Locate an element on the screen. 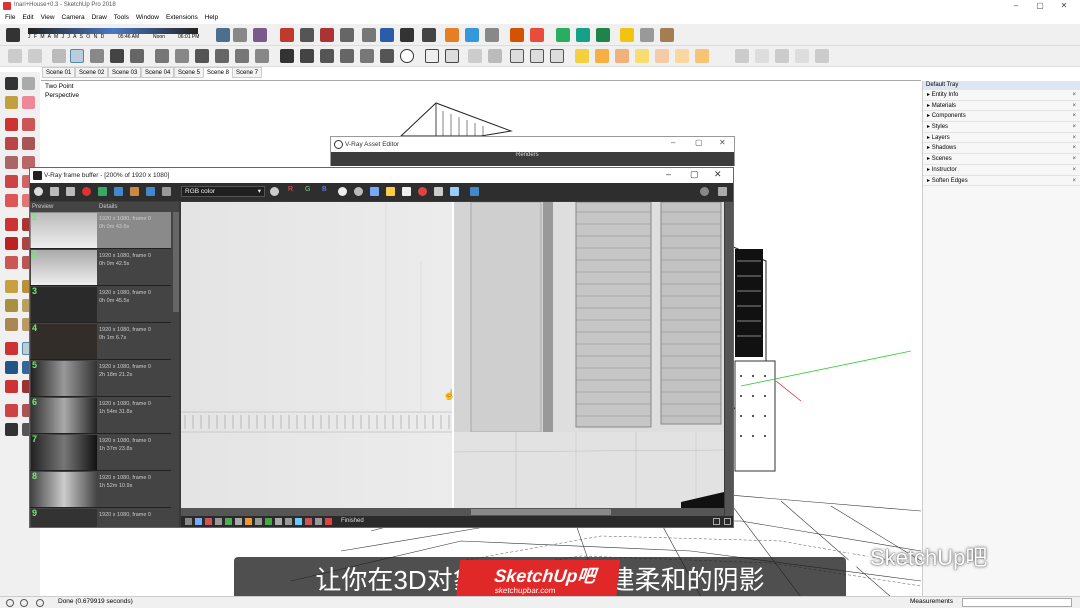 The image size is (1080, 608). scene-tab-7: Scene 7 is located at coordinates (247, 72).